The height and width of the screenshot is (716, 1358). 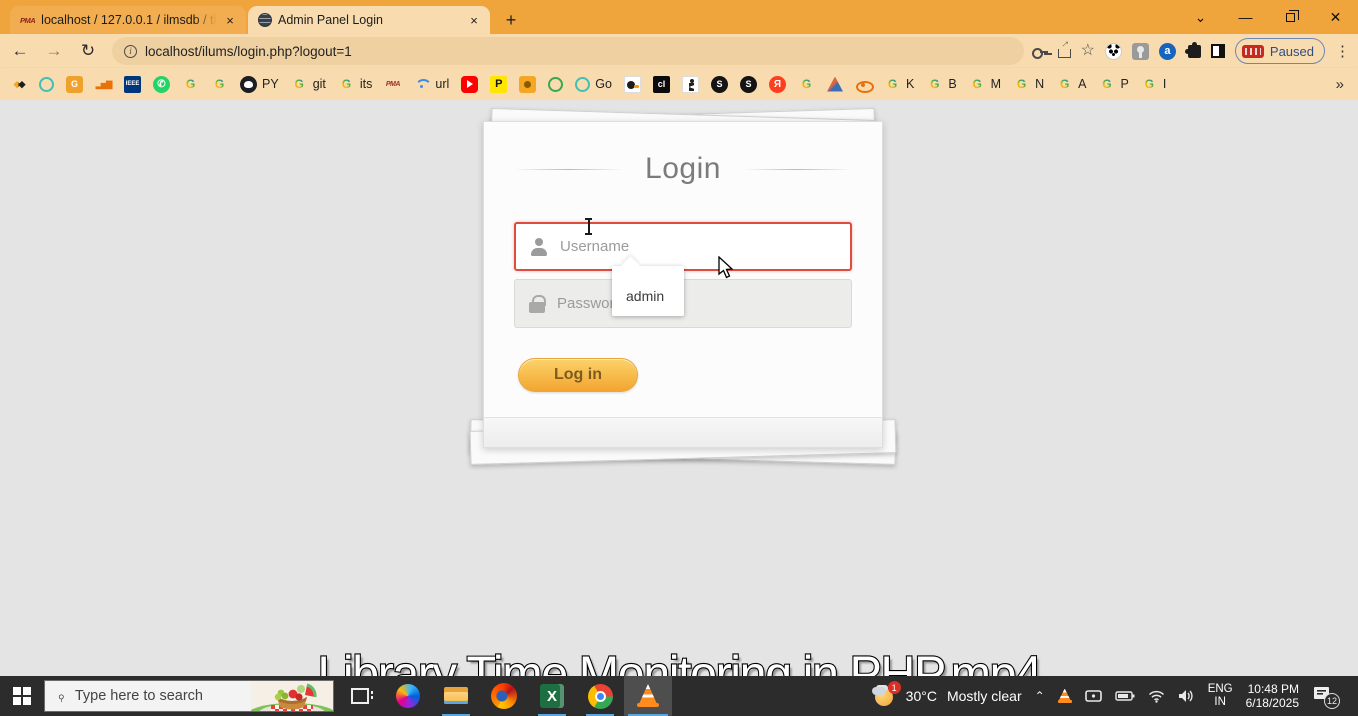 I want to click on password-key-icon, so click(x=1039, y=51).